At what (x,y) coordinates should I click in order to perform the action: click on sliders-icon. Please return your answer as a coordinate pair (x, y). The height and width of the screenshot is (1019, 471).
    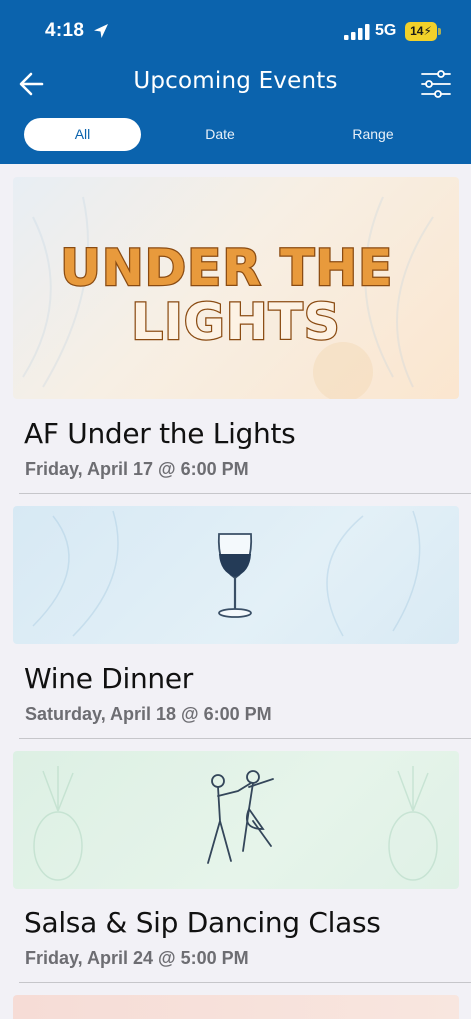
    Looking at the image, I should click on (436, 84).